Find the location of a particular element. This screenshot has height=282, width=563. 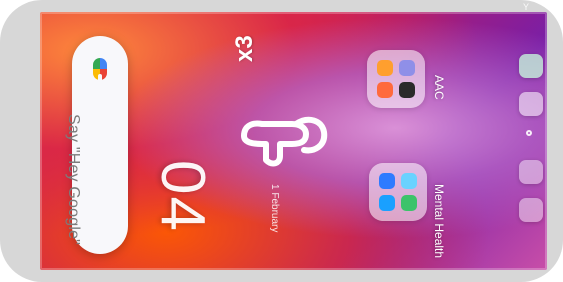

search-hint-text: Say "Hey Google" is located at coordinates (73, 180).